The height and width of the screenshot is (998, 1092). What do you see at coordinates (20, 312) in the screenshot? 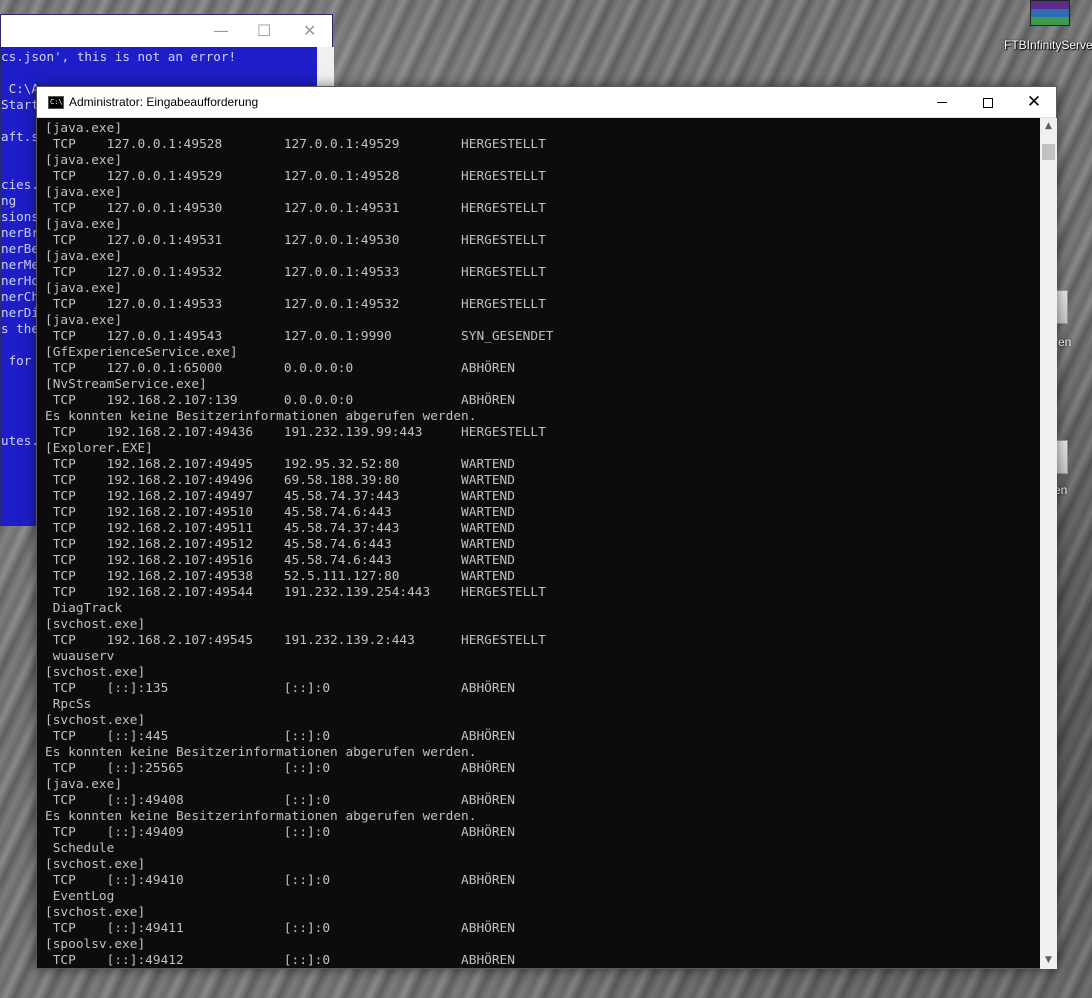
I see `background-console-line: nerDi` at bounding box center [20, 312].